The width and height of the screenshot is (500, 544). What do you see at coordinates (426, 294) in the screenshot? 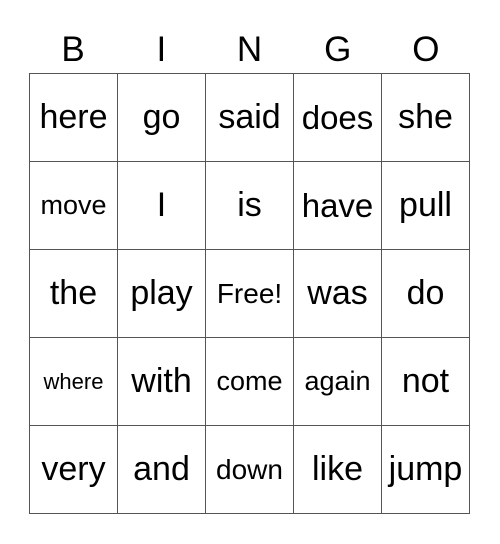
I see `bingo-cell: do` at bounding box center [426, 294].